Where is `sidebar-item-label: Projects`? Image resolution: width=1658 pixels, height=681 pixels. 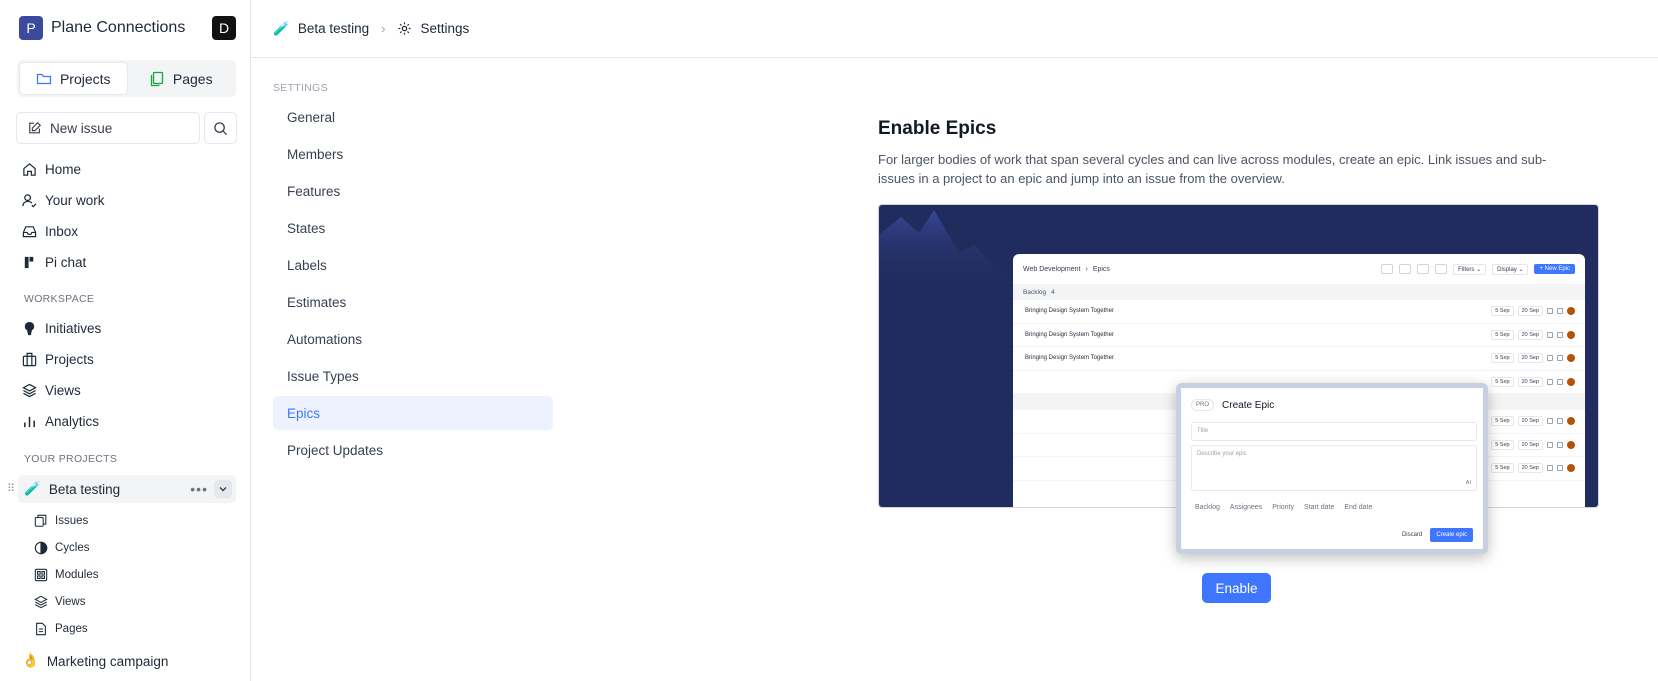 sidebar-item-label: Projects is located at coordinates (69, 359).